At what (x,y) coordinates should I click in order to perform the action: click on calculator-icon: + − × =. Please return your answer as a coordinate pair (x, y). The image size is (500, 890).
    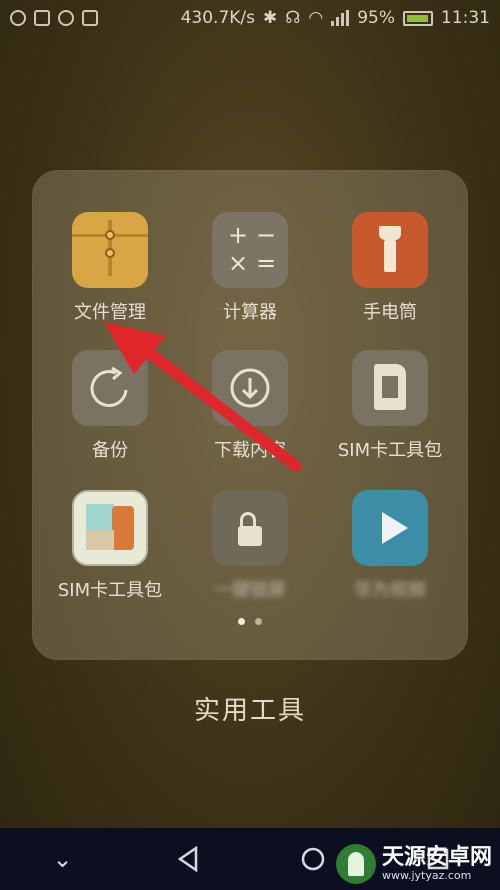
    Looking at the image, I should click on (250, 250).